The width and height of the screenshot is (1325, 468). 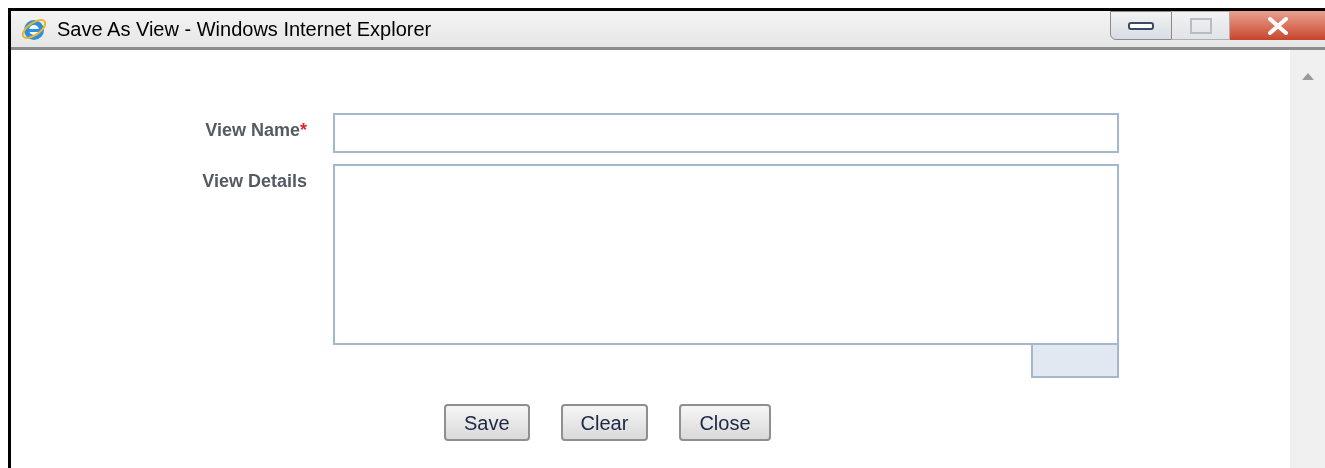 I want to click on field-label: View Name*, so click(x=256, y=130).